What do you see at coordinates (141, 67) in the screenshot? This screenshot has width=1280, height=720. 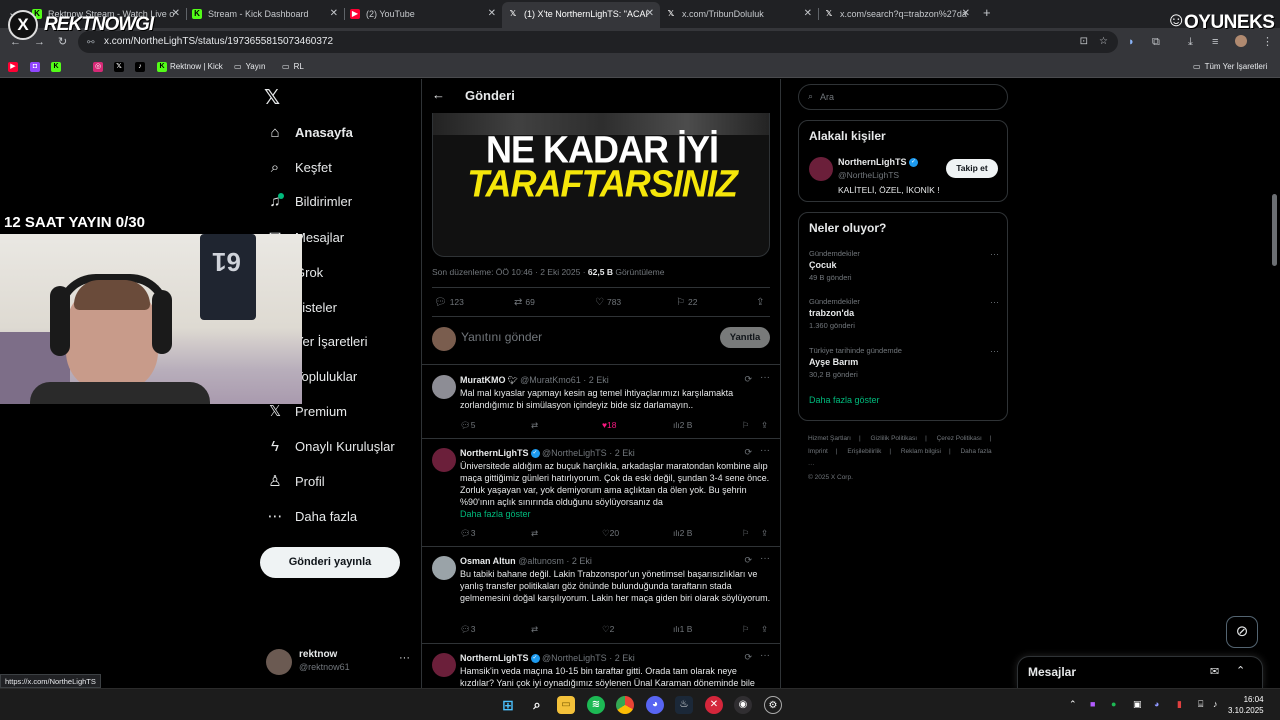 I see `bookmark-tiktok: ♪` at bounding box center [141, 67].